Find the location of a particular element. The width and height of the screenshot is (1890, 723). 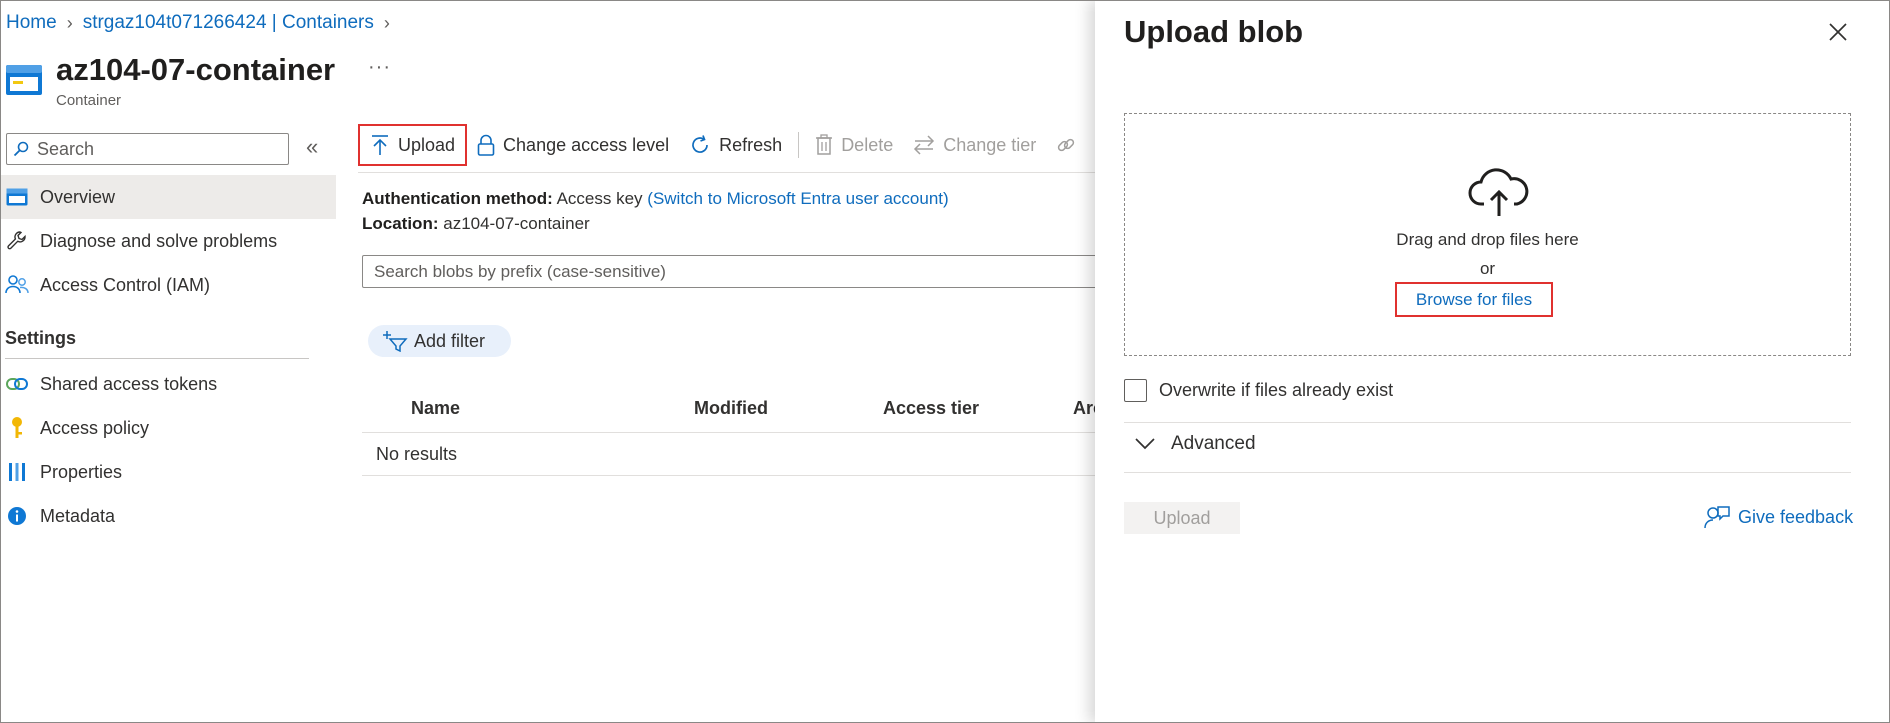

feedback-icon is located at coordinates (1717, 517).